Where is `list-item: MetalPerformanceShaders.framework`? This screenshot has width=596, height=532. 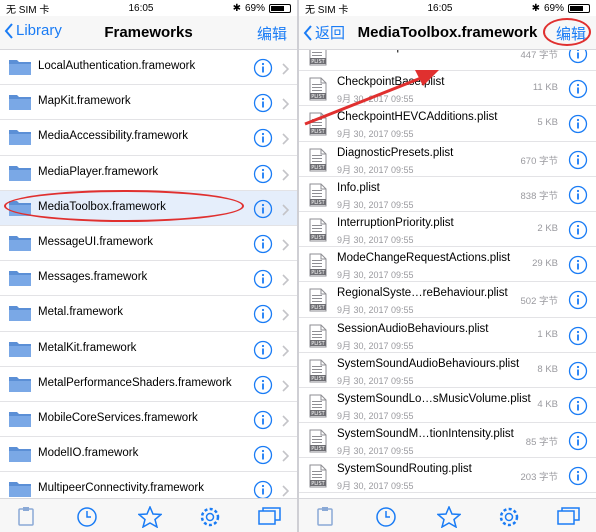 list-item: MetalPerformanceShaders.framework is located at coordinates (148, 384).